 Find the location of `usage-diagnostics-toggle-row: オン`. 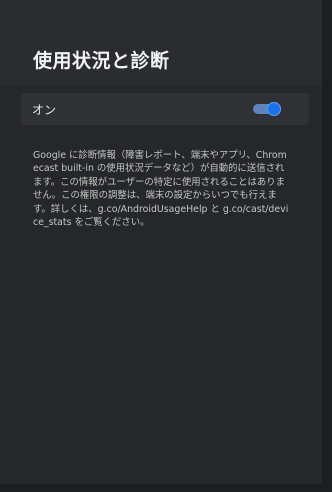

usage-diagnostics-toggle-row: オン is located at coordinates (165, 109).